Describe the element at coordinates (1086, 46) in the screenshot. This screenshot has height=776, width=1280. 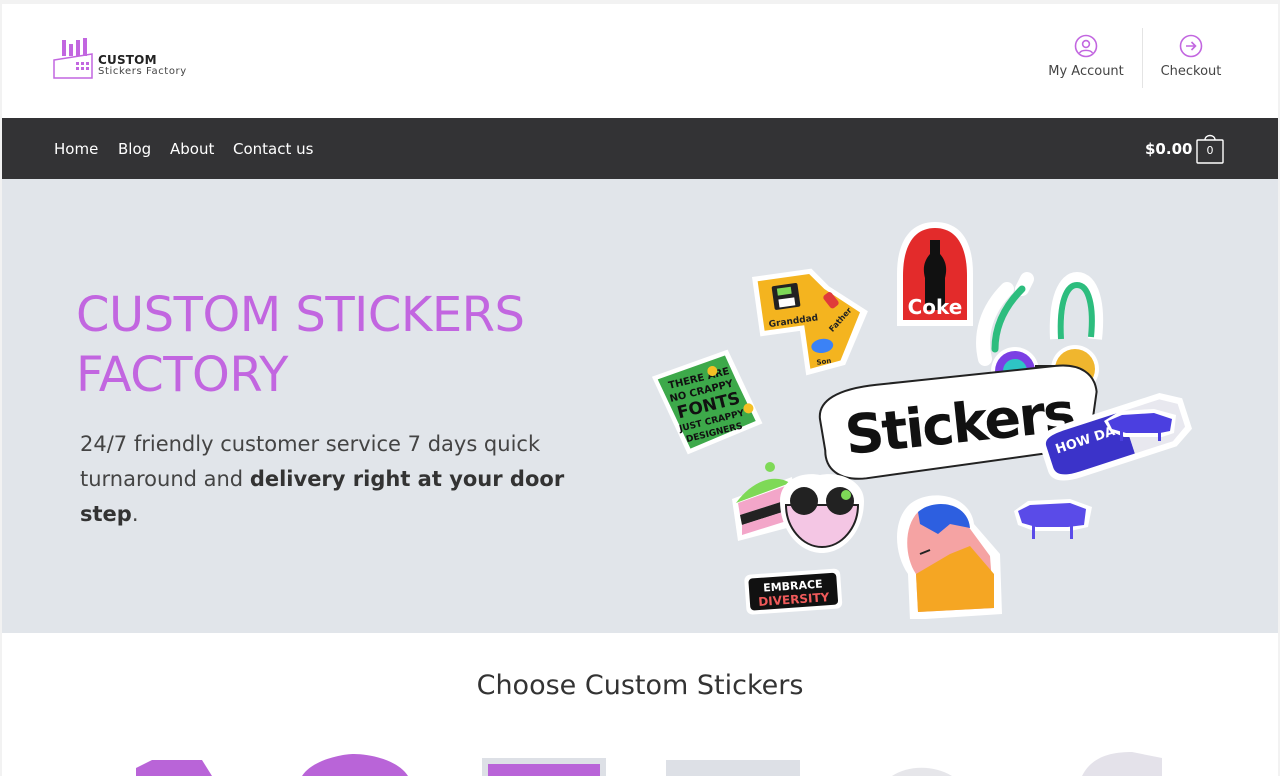
I see `user-circle-icon` at that location.